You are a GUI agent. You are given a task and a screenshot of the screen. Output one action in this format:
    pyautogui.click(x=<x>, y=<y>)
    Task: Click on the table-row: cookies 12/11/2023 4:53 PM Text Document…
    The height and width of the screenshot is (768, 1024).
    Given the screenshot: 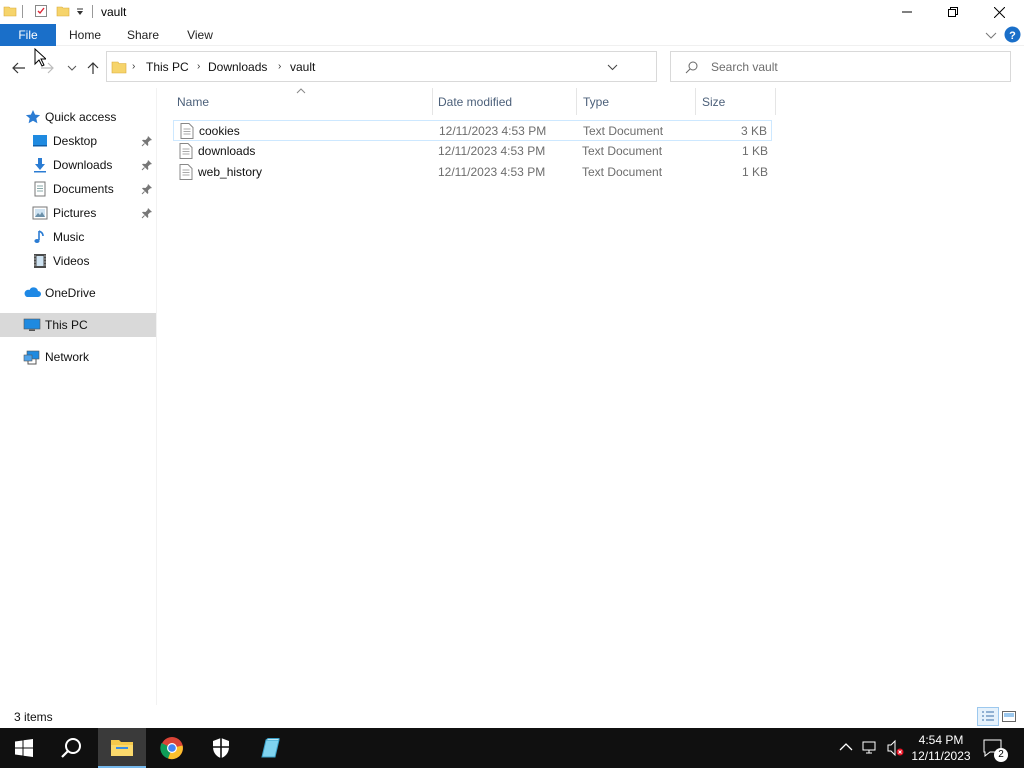 What is the action you would take?
    pyautogui.click(x=472, y=130)
    